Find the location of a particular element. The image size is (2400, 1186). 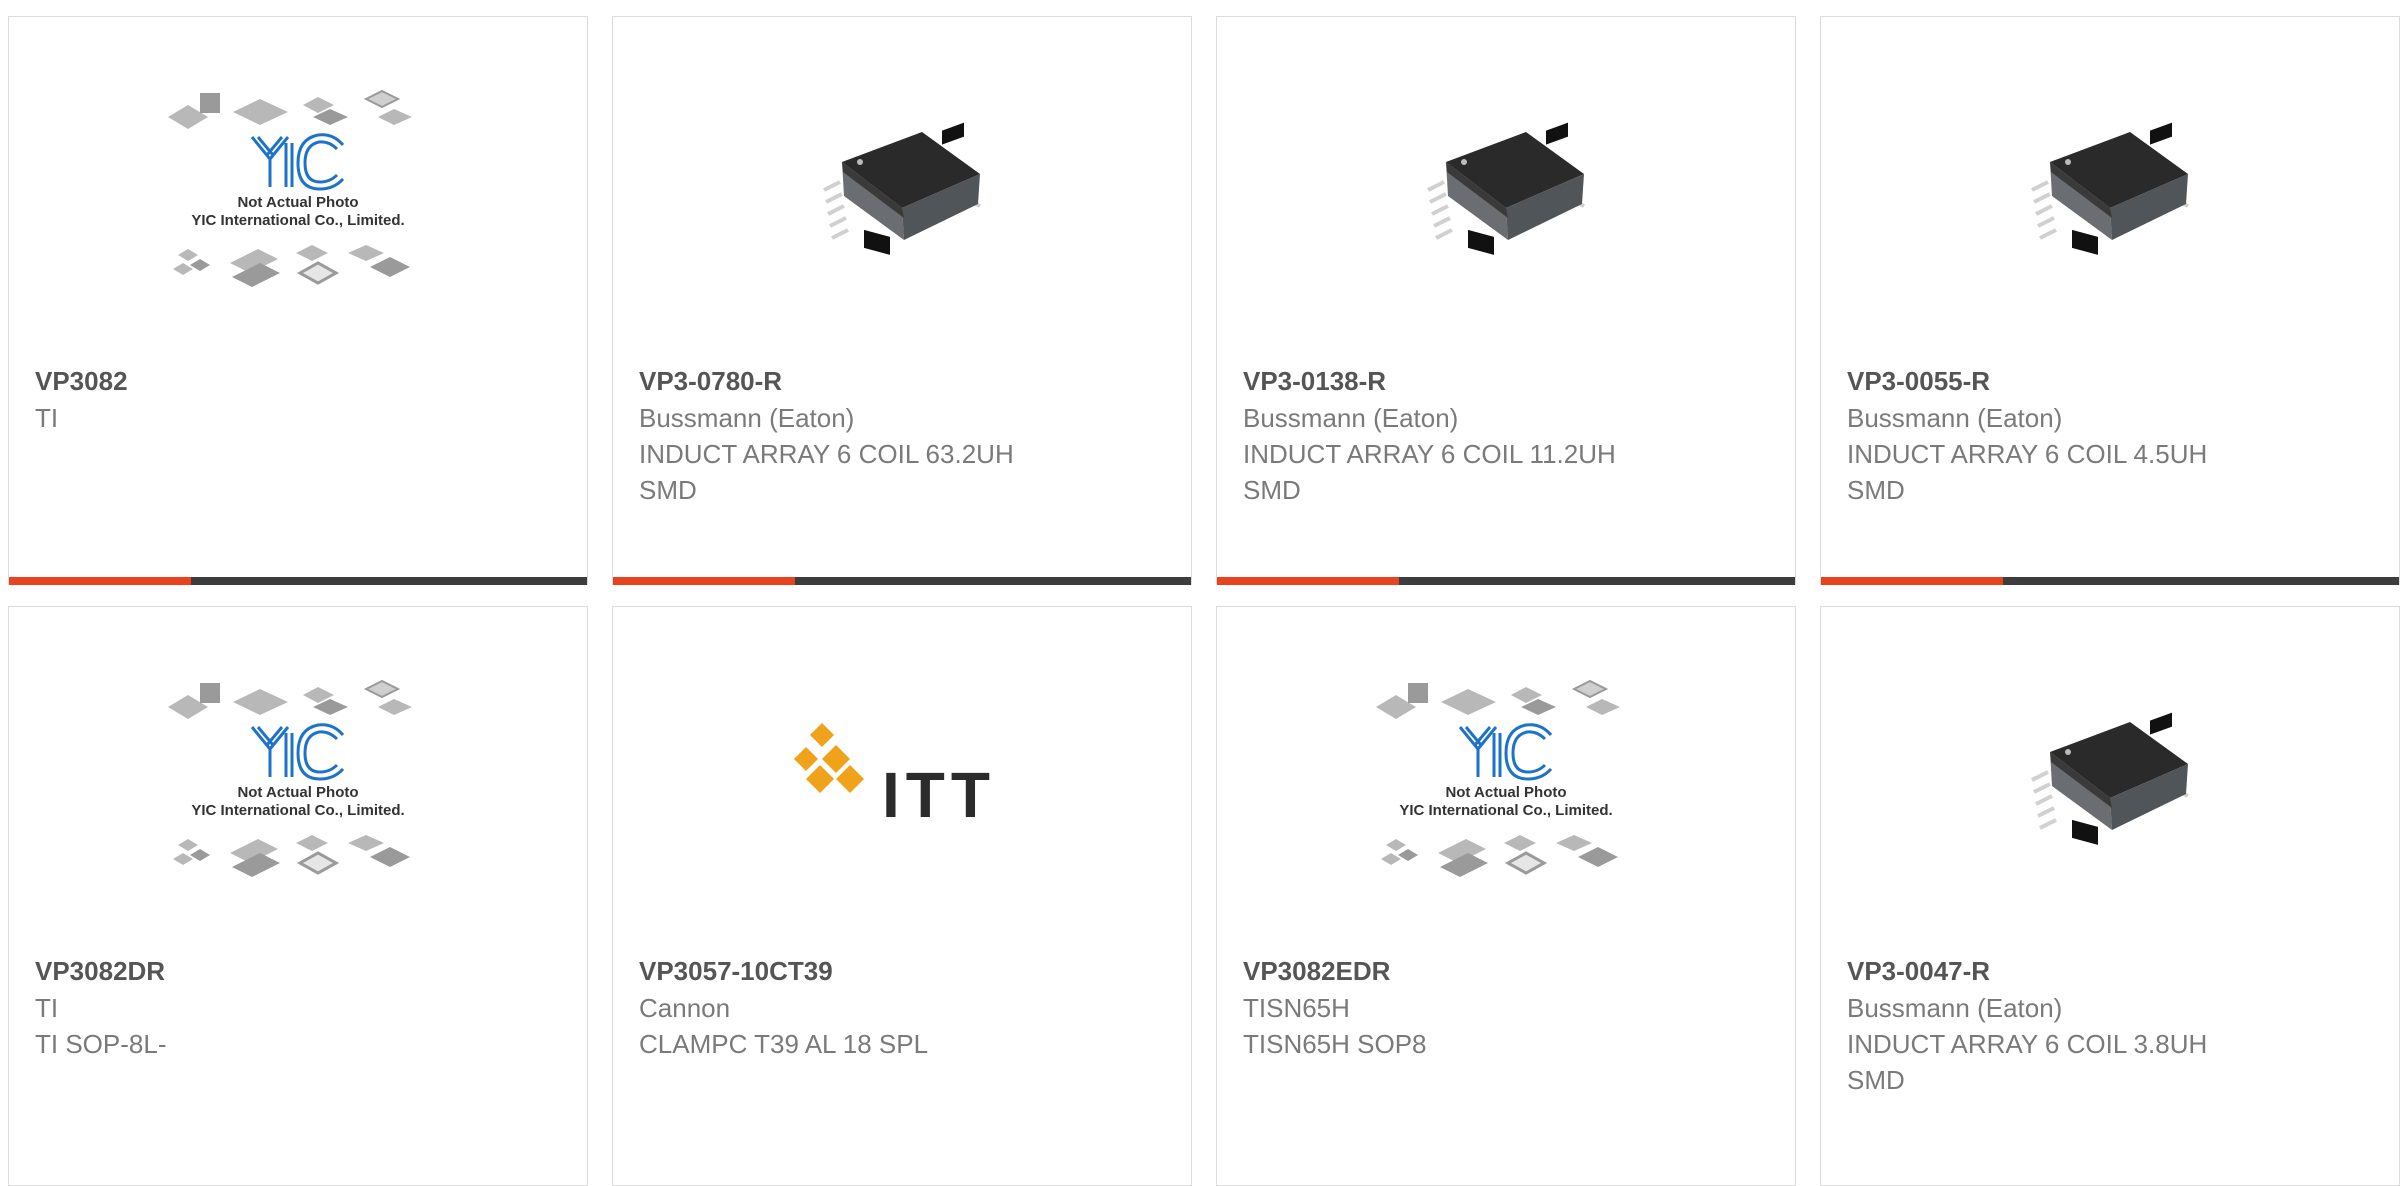

product-info: VP3082 TI is located at coordinates (301, 399).